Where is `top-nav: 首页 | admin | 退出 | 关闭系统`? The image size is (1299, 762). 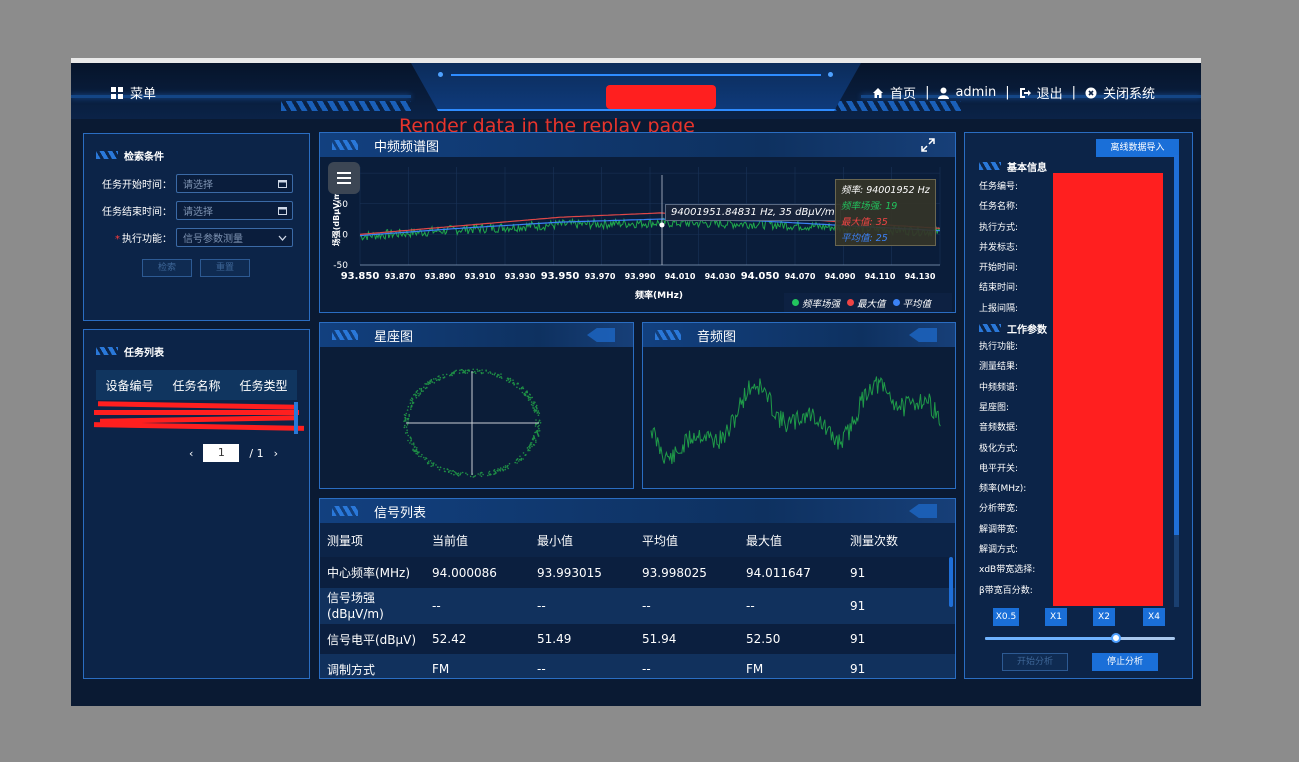
top-nav: 首页 | admin | 退出 | 关闭系统 is located at coordinates (1013, 92).